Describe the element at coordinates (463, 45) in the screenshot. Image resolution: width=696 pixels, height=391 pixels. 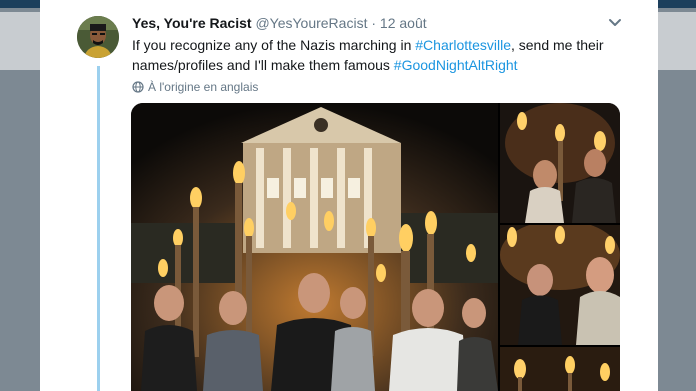
I see `hashtag-charlottesville: #Charlottesville` at that location.